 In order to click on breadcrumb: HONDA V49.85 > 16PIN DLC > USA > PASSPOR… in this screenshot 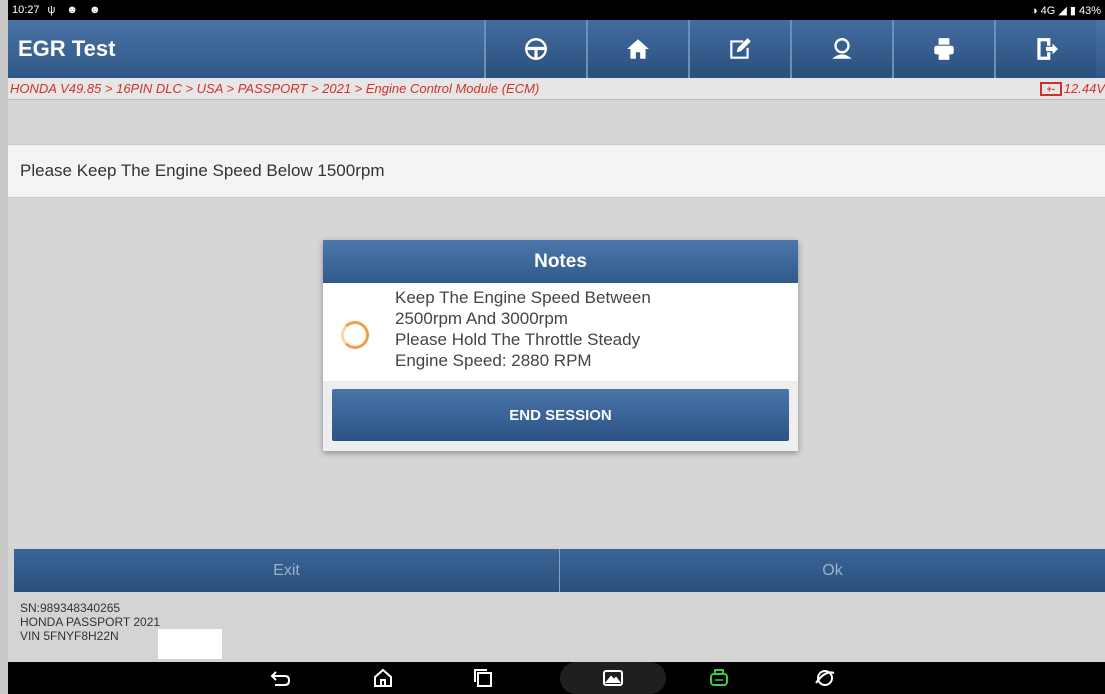, I will do `click(275, 88)`.